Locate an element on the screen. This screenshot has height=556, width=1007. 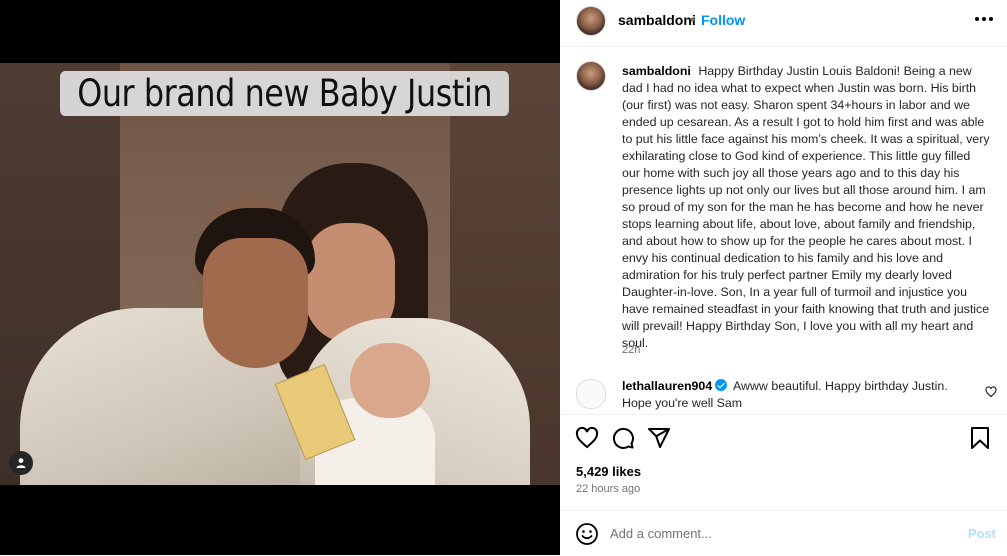
heart-icon is located at coordinates (587, 438).